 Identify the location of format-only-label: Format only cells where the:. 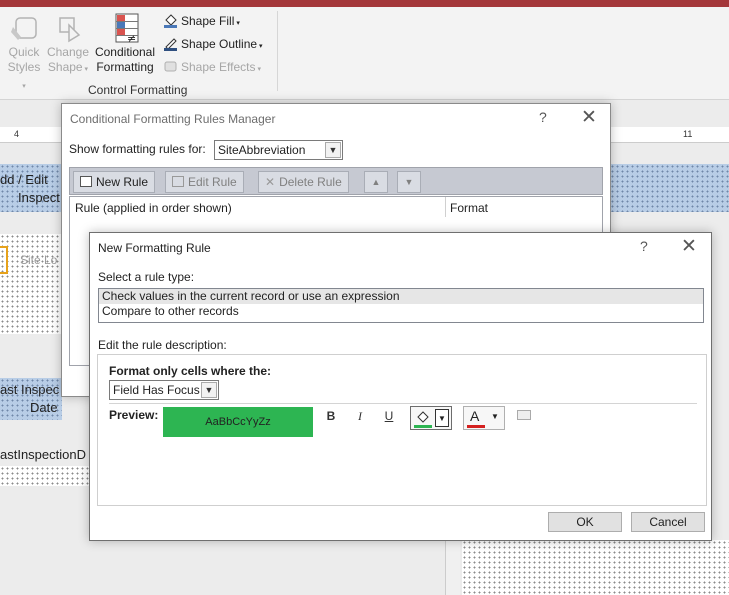
(190, 371).